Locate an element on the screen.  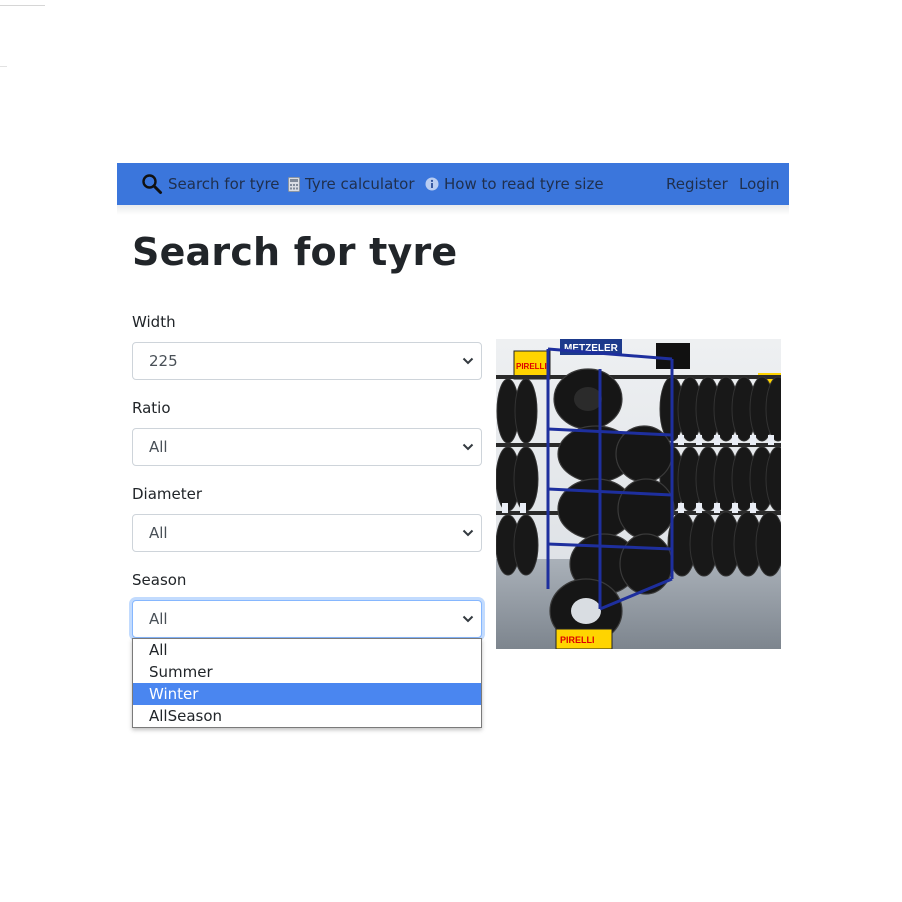
nav-register-label: Register is located at coordinates (697, 184).